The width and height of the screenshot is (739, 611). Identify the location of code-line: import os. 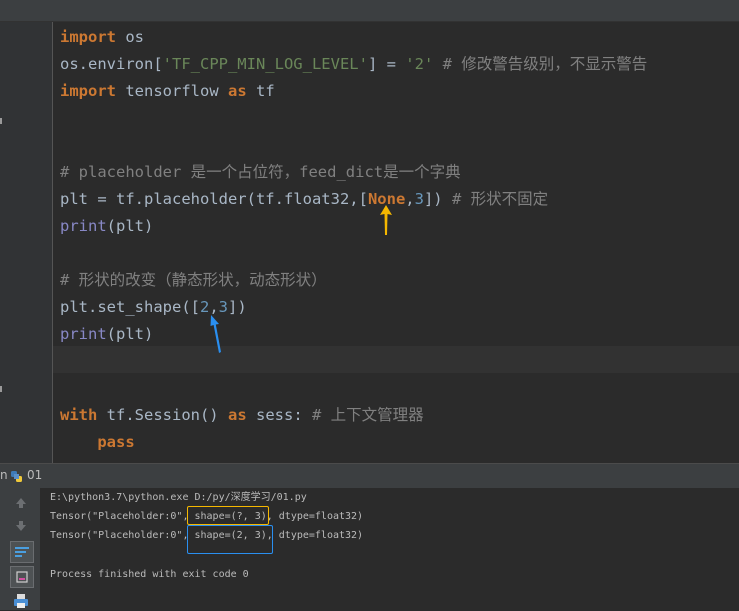
(102, 37).